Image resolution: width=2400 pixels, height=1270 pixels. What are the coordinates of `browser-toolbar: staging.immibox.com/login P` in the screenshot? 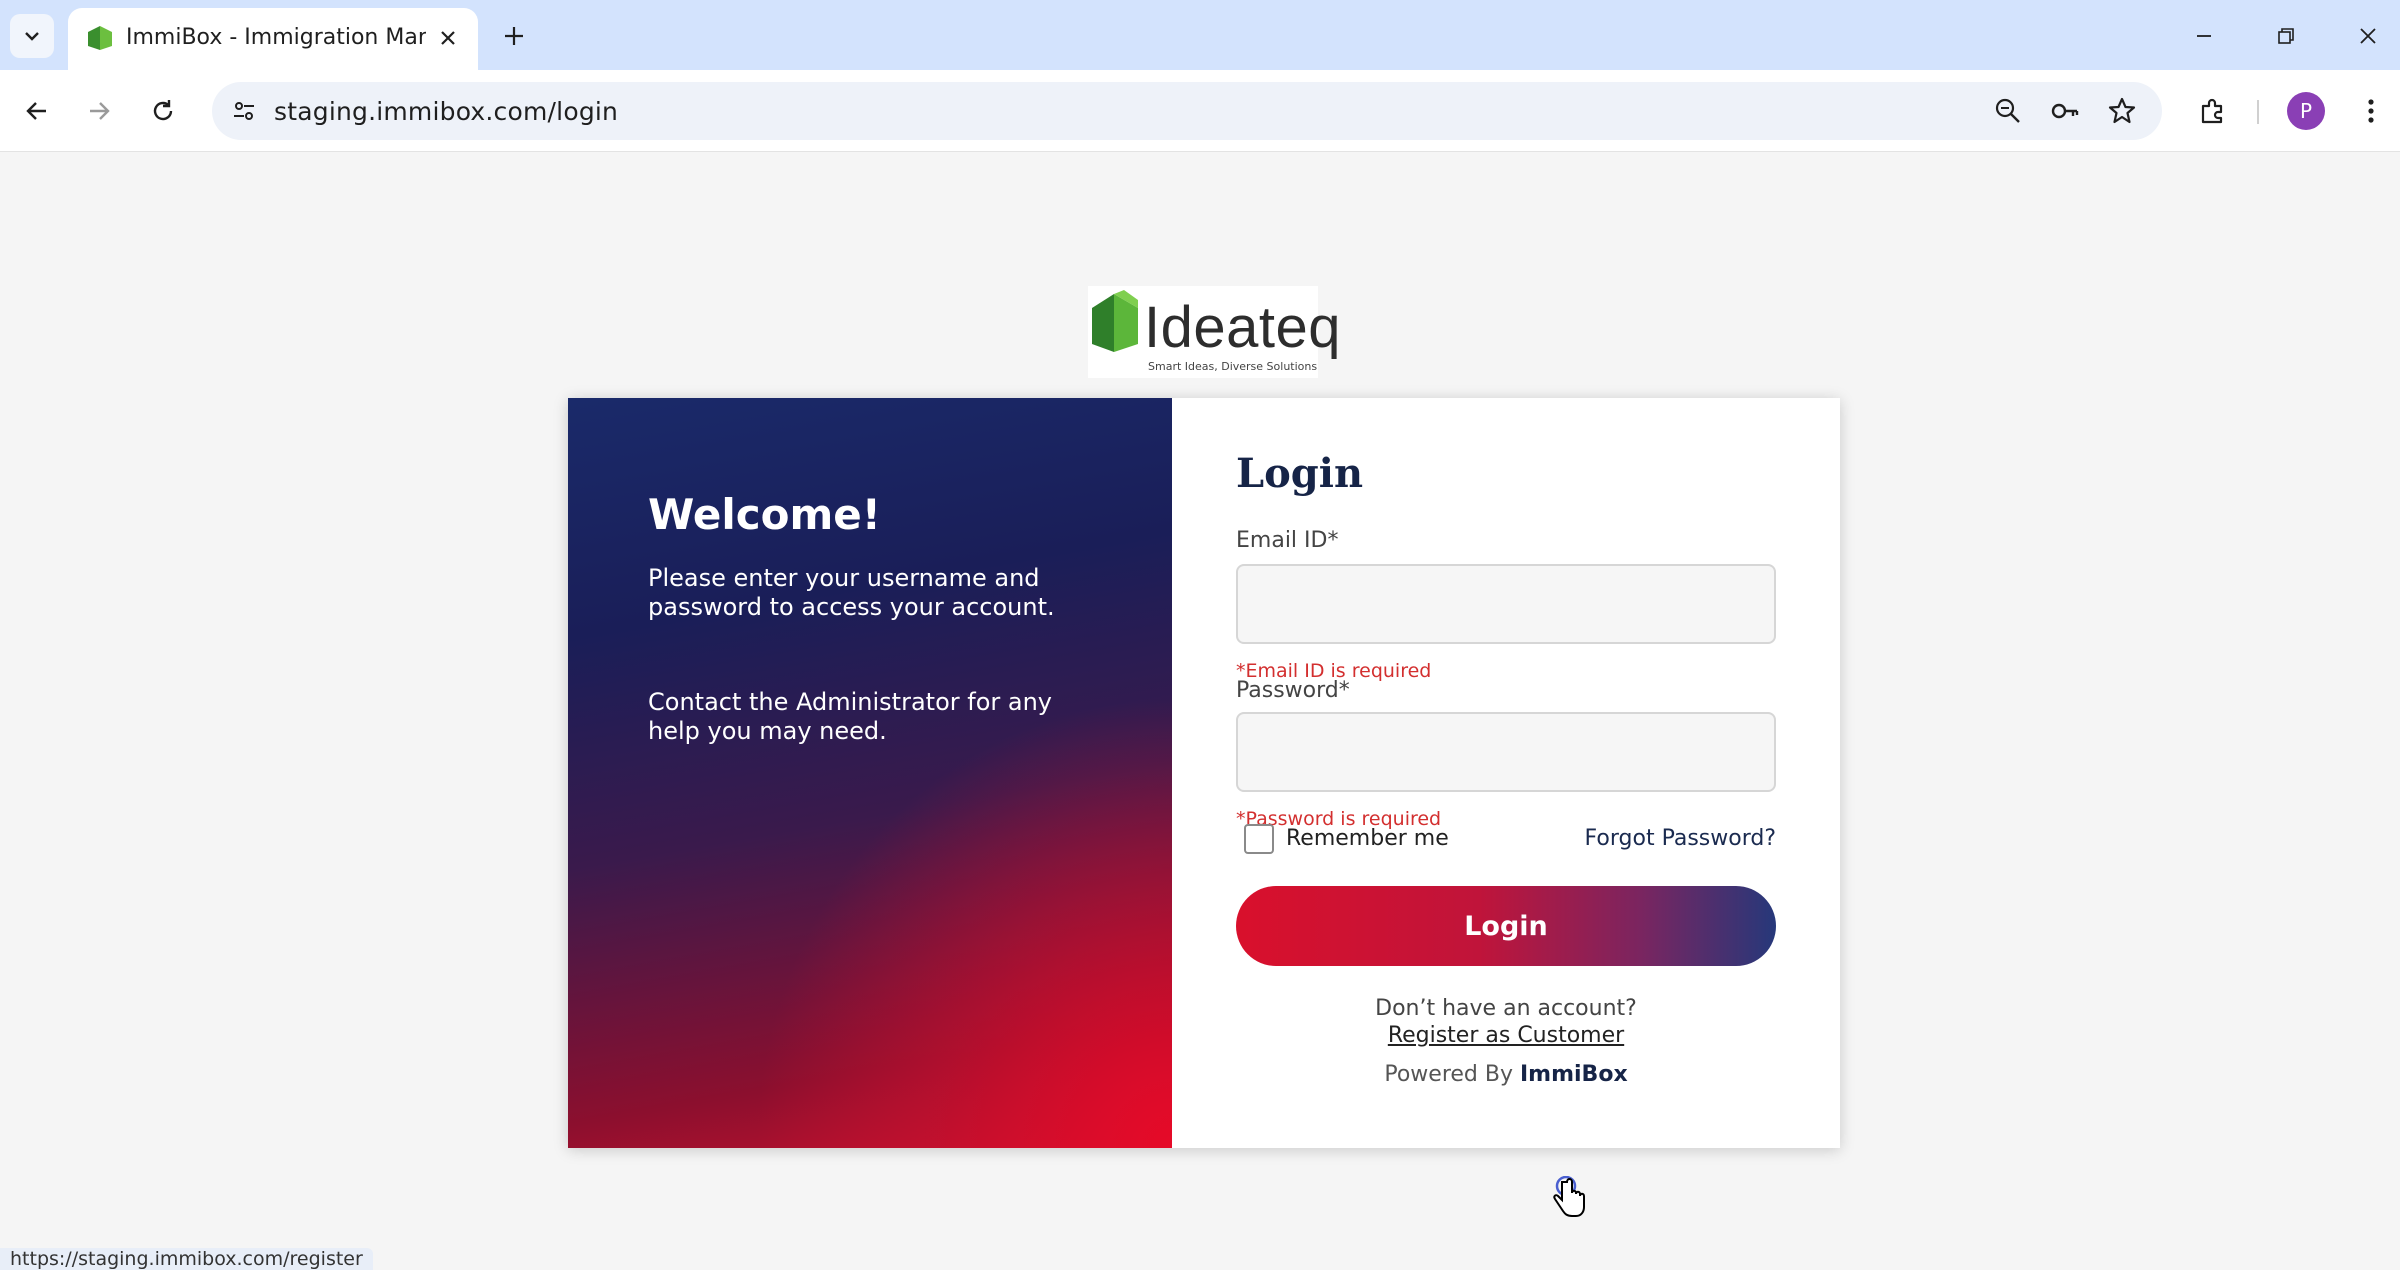 It's located at (1200, 111).